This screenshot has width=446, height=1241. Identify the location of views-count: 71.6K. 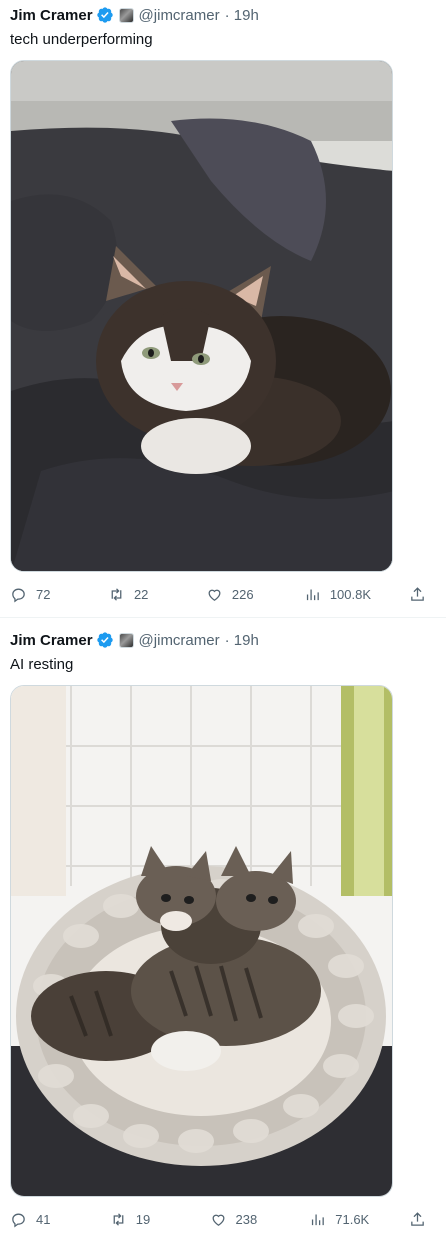
(352, 1219).